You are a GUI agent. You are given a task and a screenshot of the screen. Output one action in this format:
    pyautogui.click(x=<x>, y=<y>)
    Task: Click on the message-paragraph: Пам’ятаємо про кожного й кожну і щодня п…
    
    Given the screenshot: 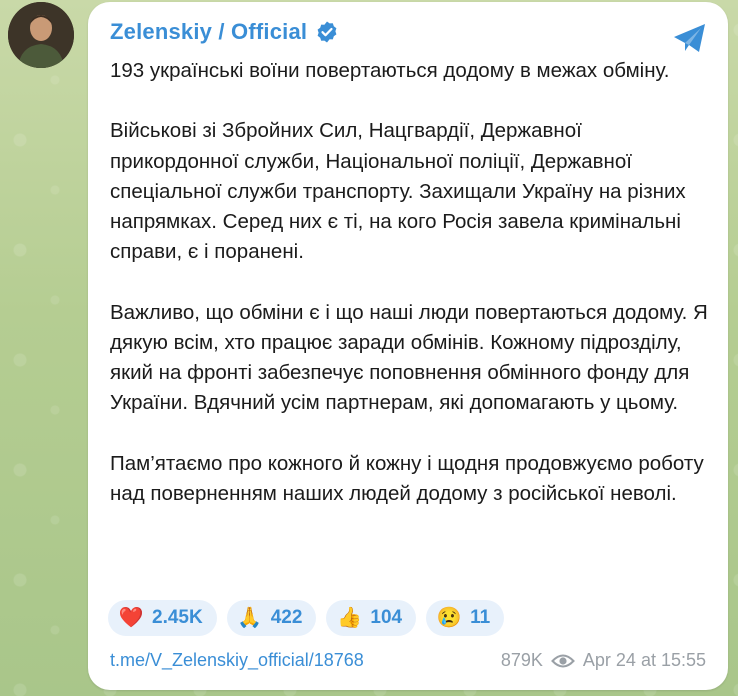 What is the action you would take?
    pyautogui.click(x=407, y=478)
    